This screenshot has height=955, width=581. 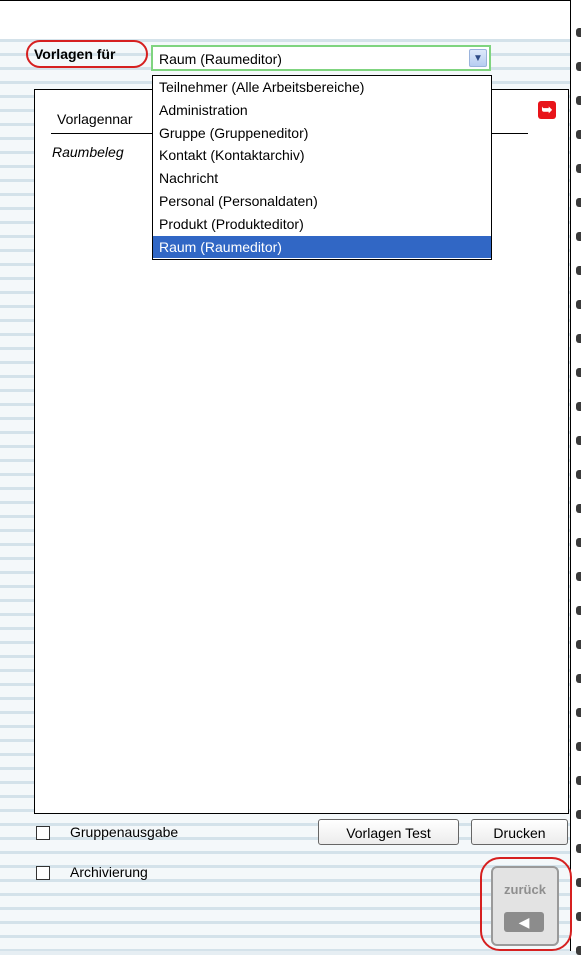 What do you see at coordinates (322, 201) in the screenshot?
I see `dropdown-option: Personal (Personaldaten)` at bounding box center [322, 201].